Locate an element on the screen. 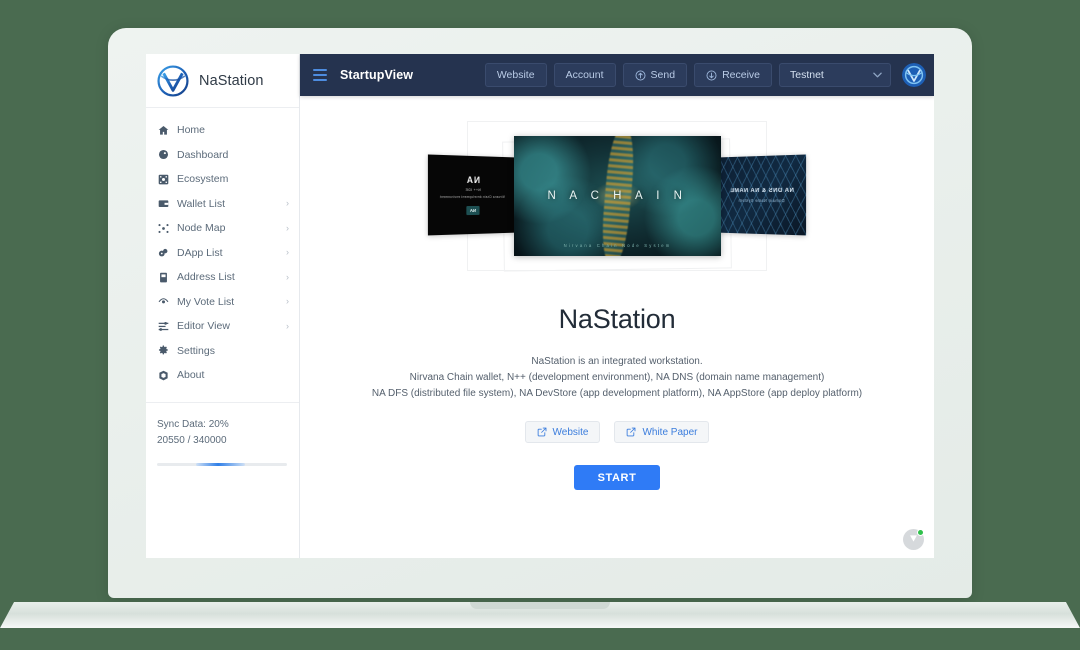 This screenshot has height=650, width=1080. sidebar-item-label: Wallet List is located at coordinates (201, 203).